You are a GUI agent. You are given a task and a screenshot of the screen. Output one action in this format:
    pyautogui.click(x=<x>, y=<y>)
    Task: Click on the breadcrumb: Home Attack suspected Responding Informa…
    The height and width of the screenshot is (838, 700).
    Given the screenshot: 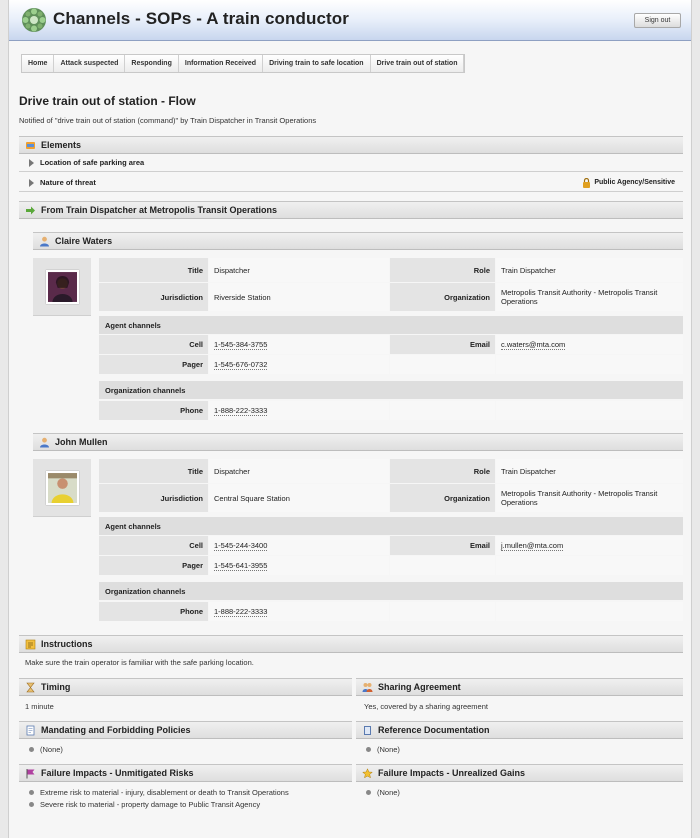 What is the action you would take?
    pyautogui.click(x=243, y=63)
    